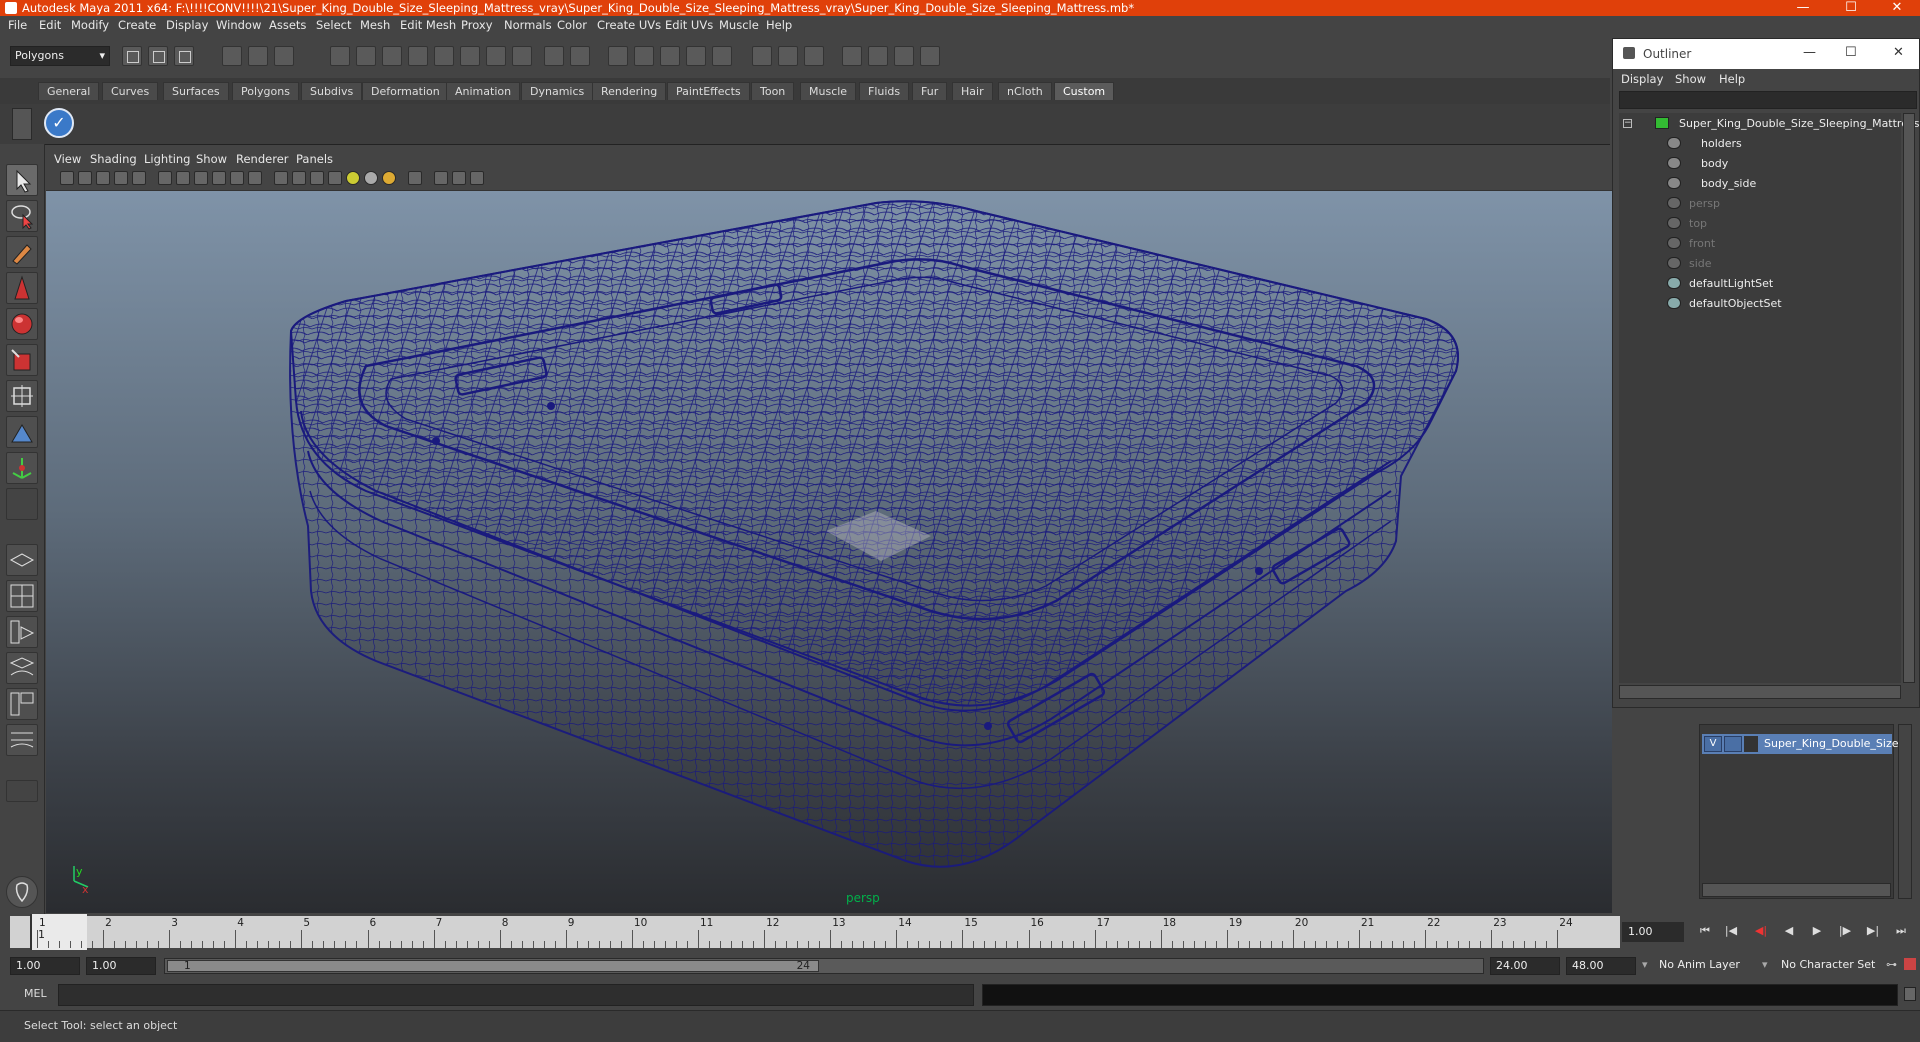 The height and width of the screenshot is (1042, 1920). What do you see at coordinates (59, 123) in the screenshot?
I see `check-icon: ✓` at bounding box center [59, 123].